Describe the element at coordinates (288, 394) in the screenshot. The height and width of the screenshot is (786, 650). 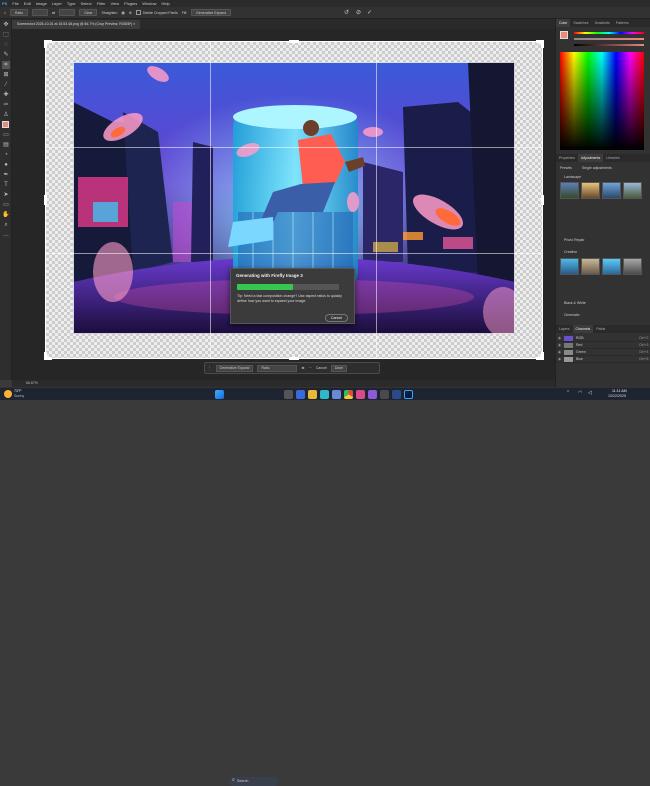
I see `task-view-icon` at that location.